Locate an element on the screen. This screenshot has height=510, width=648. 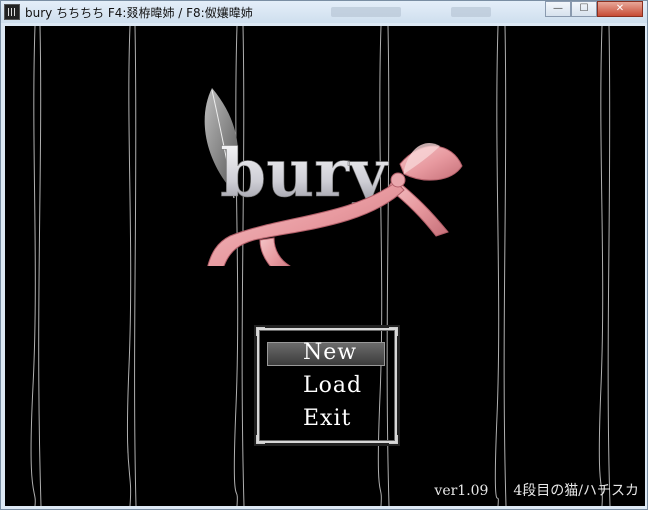
close-button: ✕ is located at coordinates (620, 9).